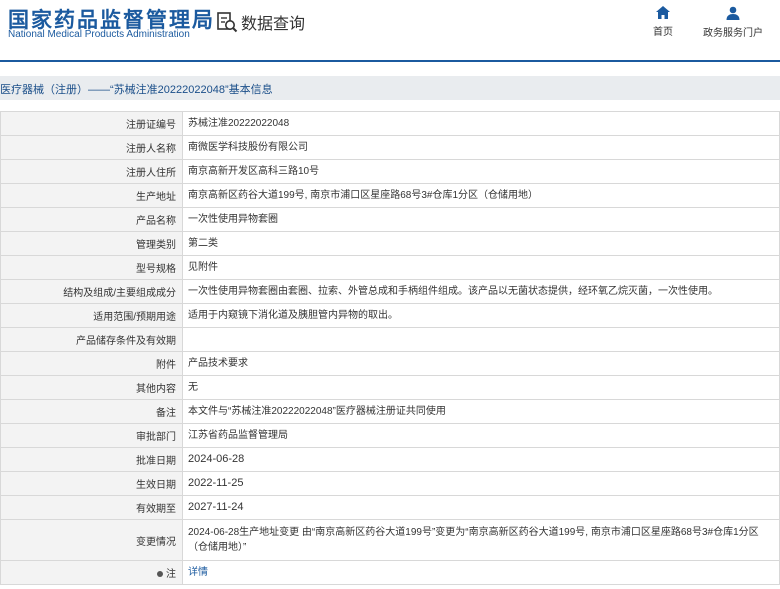 The height and width of the screenshot is (589, 780). What do you see at coordinates (91, 147) in the screenshot?
I see `field-label: 注册人名称` at bounding box center [91, 147].